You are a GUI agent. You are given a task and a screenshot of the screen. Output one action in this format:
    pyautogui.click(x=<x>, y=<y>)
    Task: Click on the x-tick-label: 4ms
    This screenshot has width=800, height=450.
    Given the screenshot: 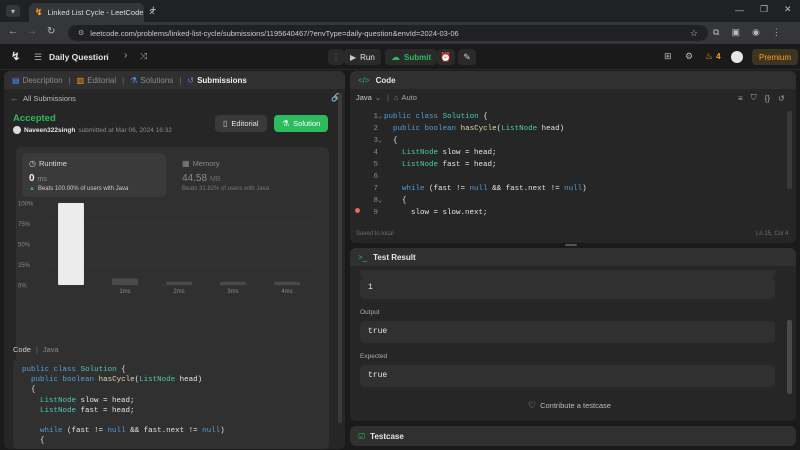 What is the action you would take?
    pyautogui.click(x=286, y=292)
    